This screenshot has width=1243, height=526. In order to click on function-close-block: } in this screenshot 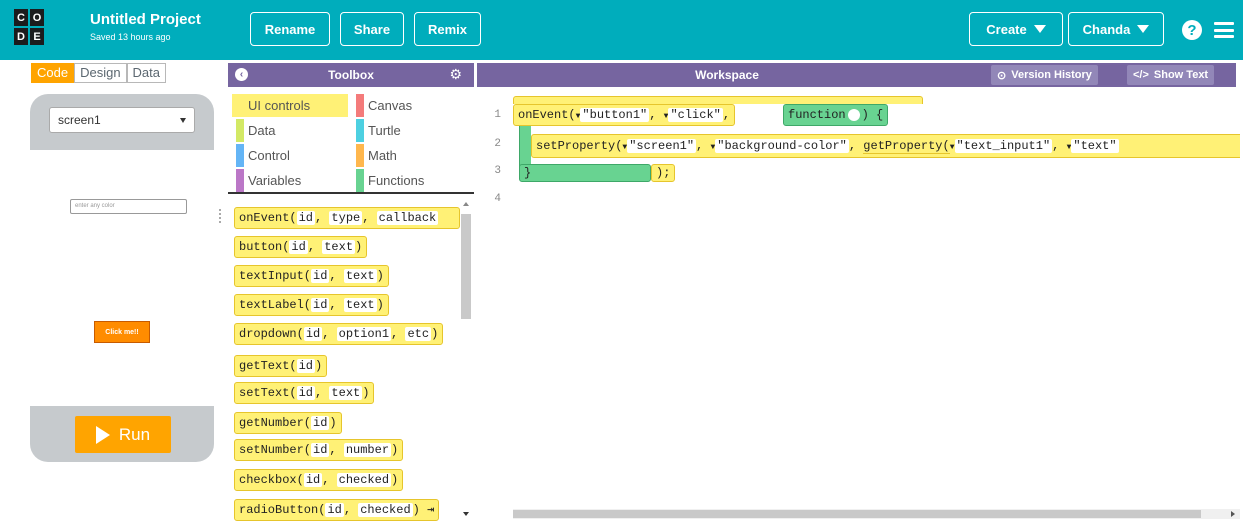, I will do `click(585, 173)`.